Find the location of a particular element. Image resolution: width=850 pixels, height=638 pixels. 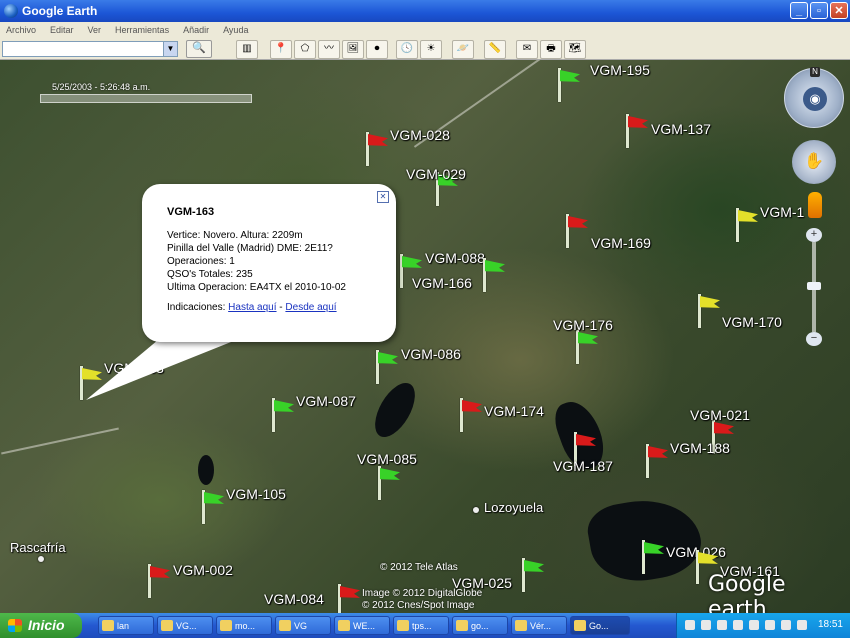

close-icon: ✕ is located at coordinates (383, 197).